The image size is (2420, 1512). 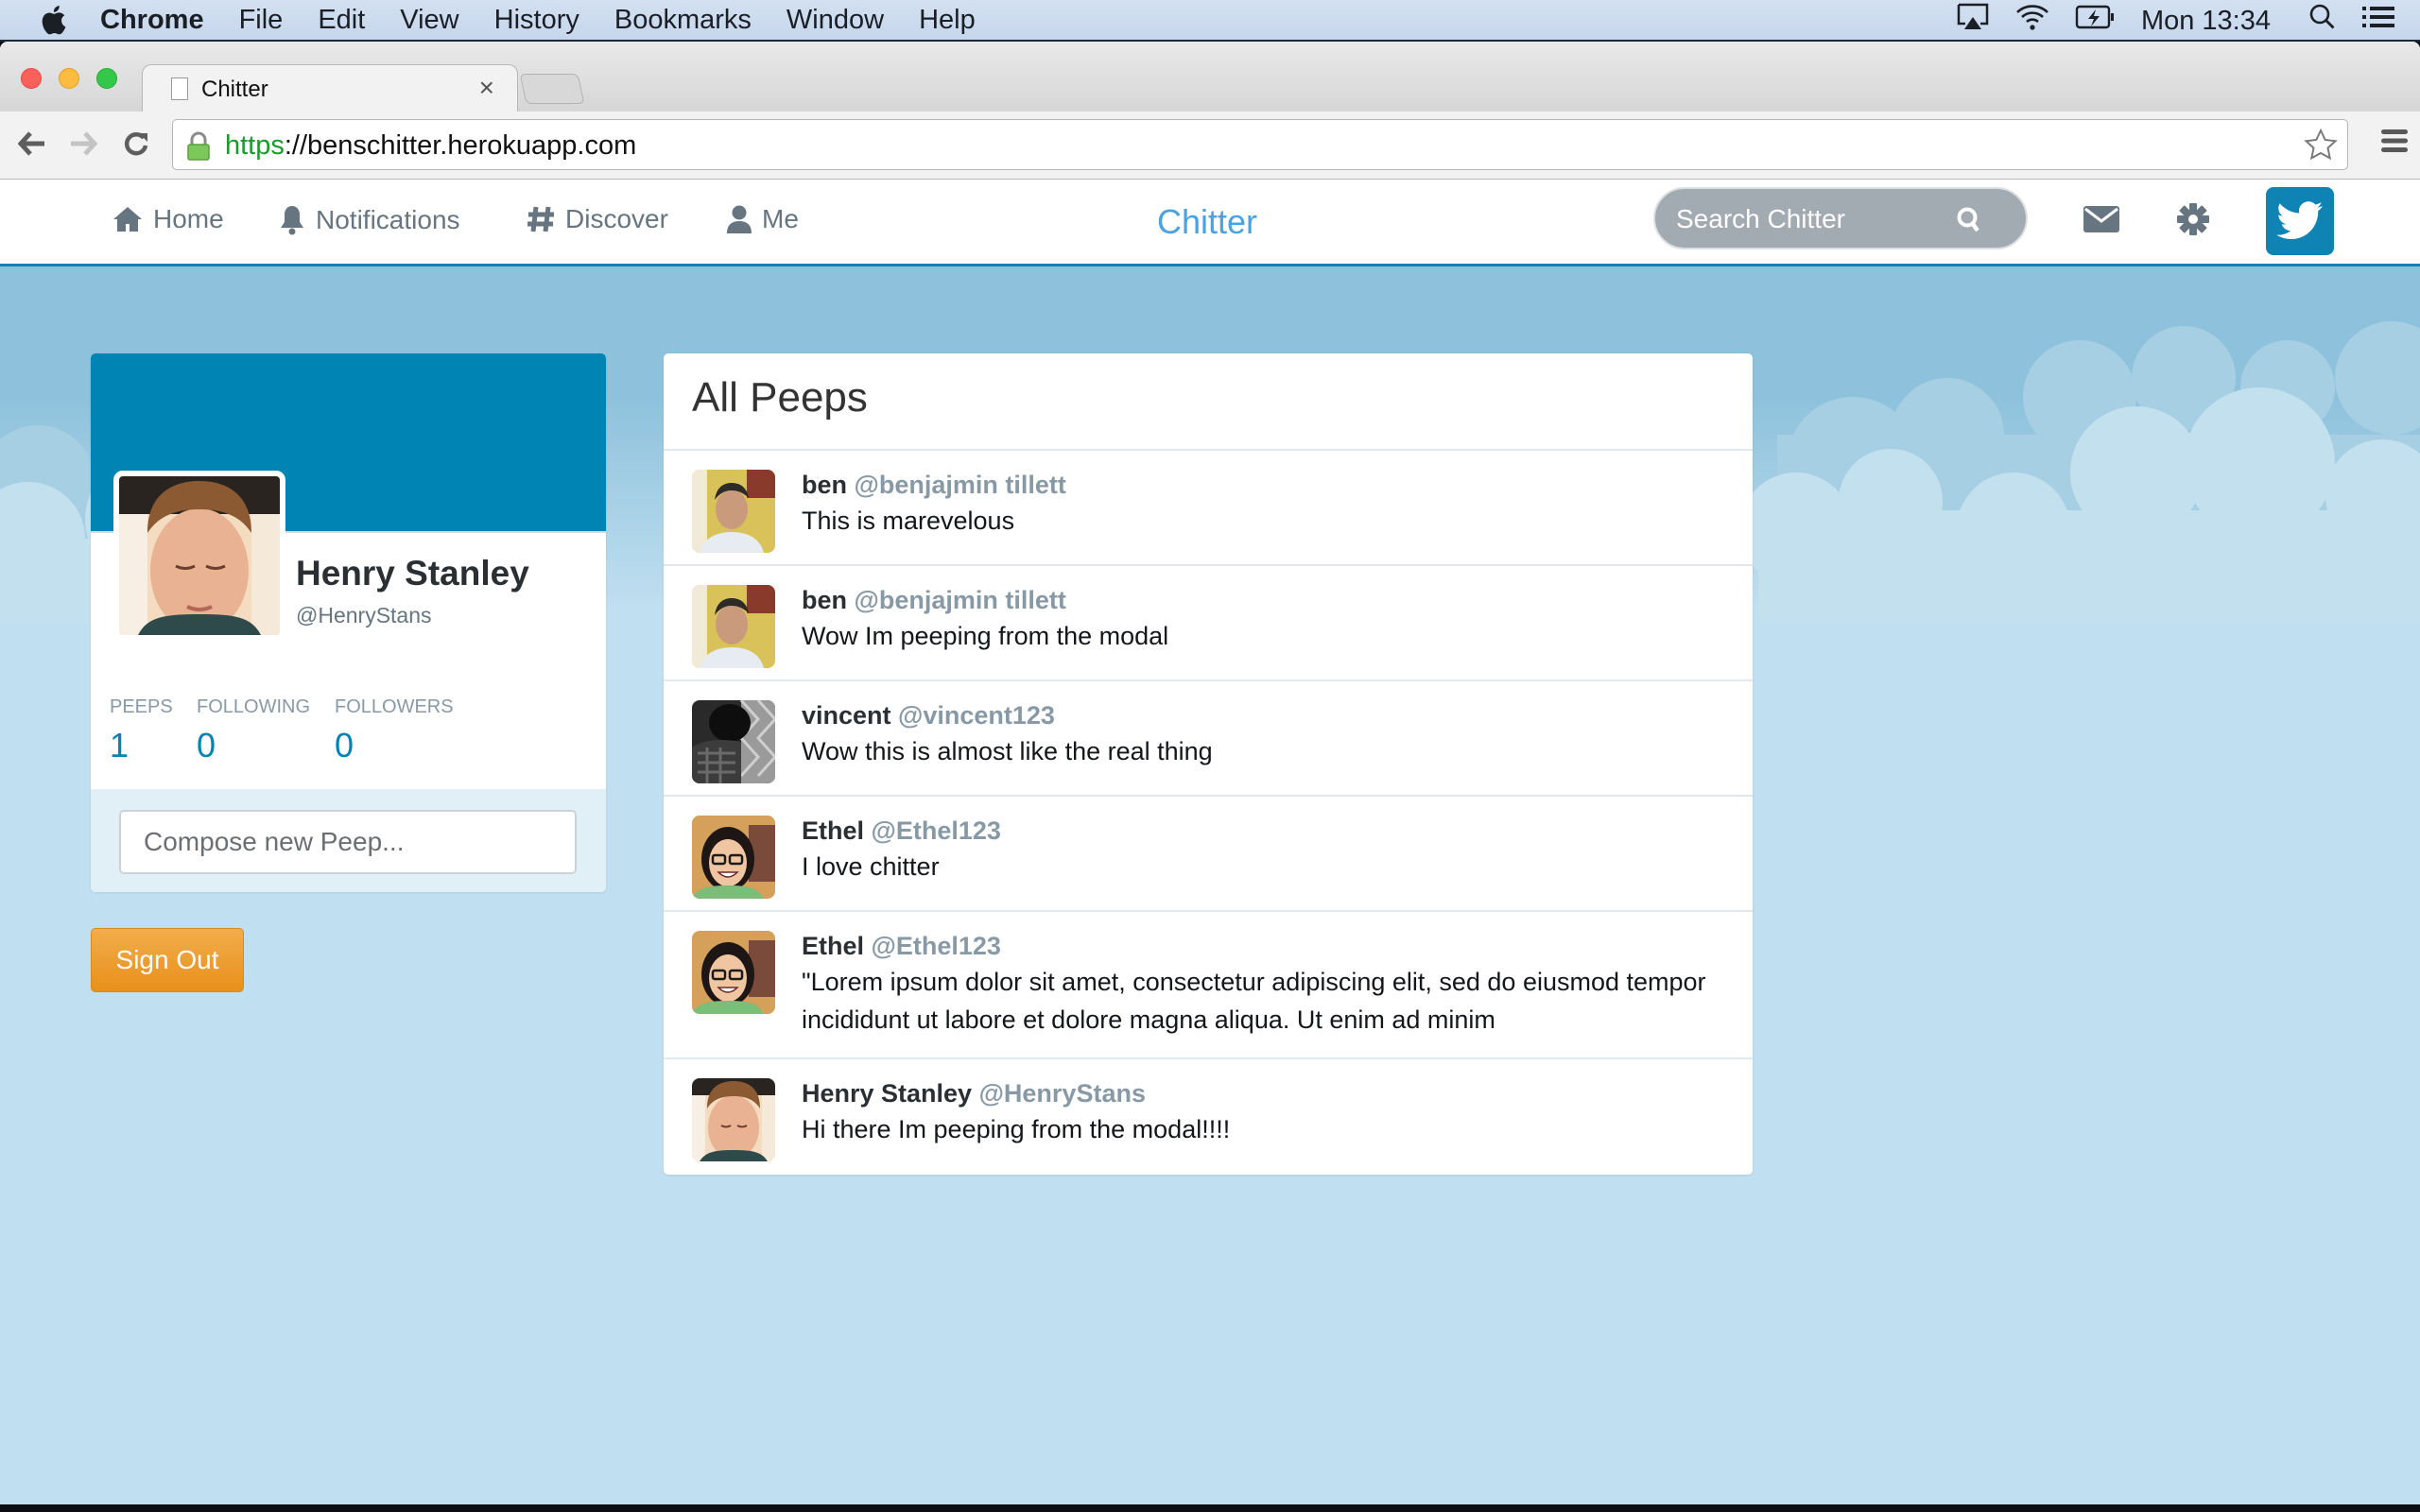 I want to click on menu-view: View, so click(x=429, y=20).